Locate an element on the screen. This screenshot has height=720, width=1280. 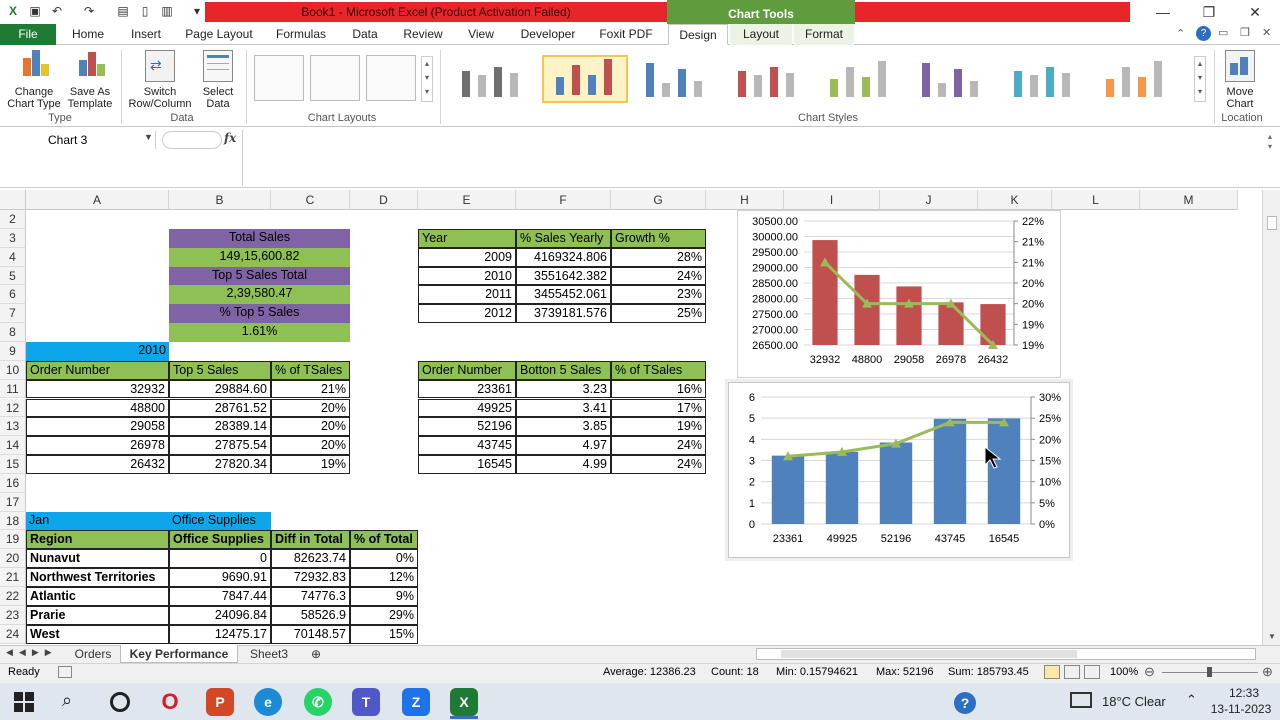
column-header-c: C is located at coordinates (310, 200).